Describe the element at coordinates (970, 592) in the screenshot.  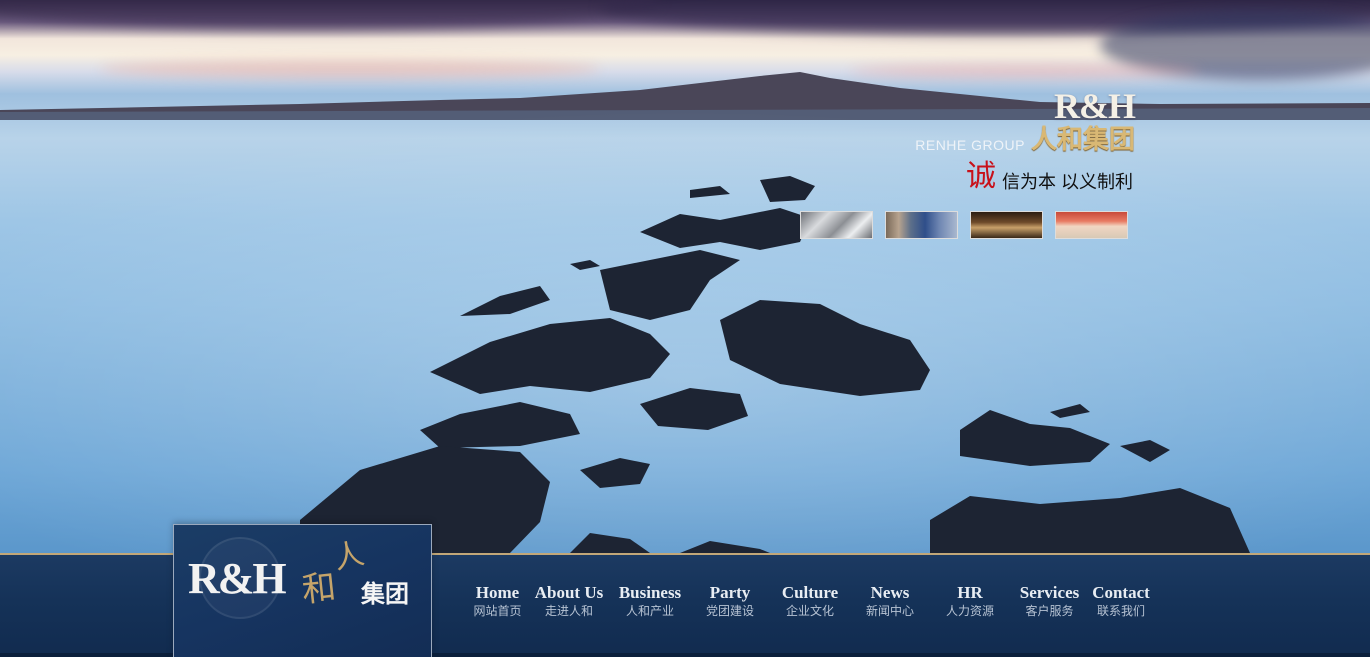
I see `nav-item-en: HR` at that location.